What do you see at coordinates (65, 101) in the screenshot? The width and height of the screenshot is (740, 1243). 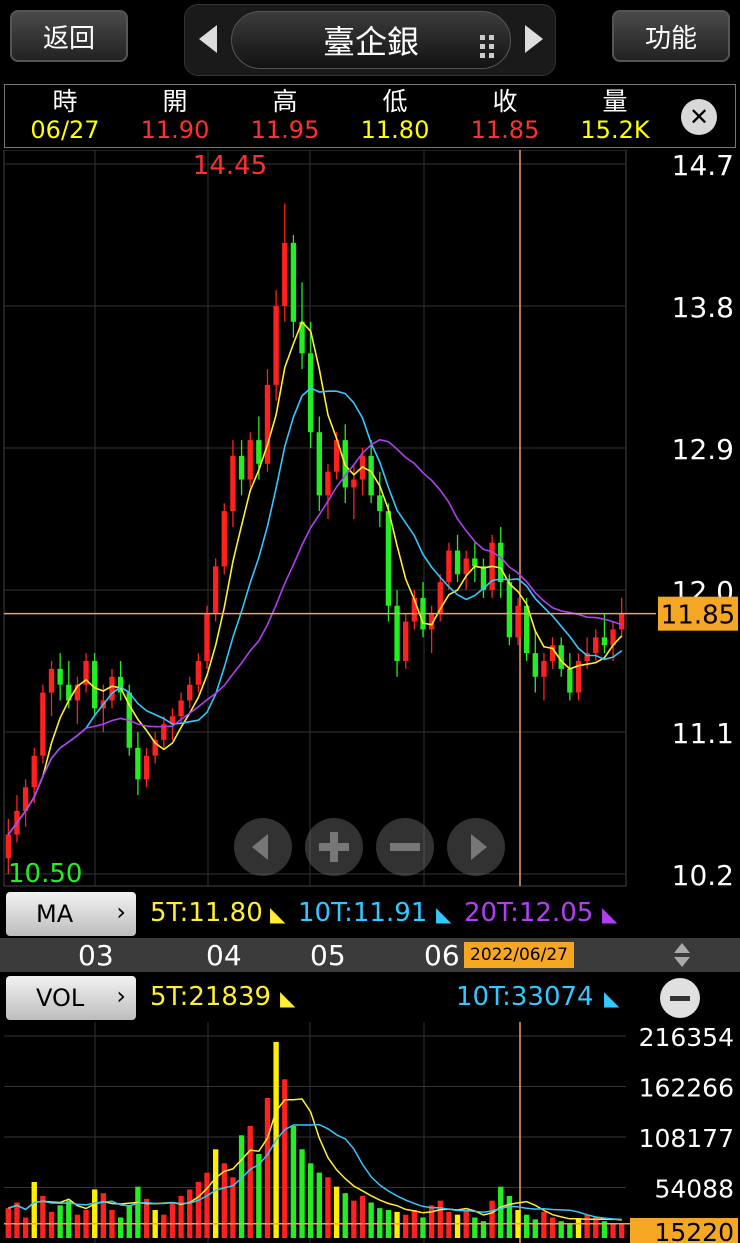 I see `quote-label: 時` at bounding box center [65, 101].